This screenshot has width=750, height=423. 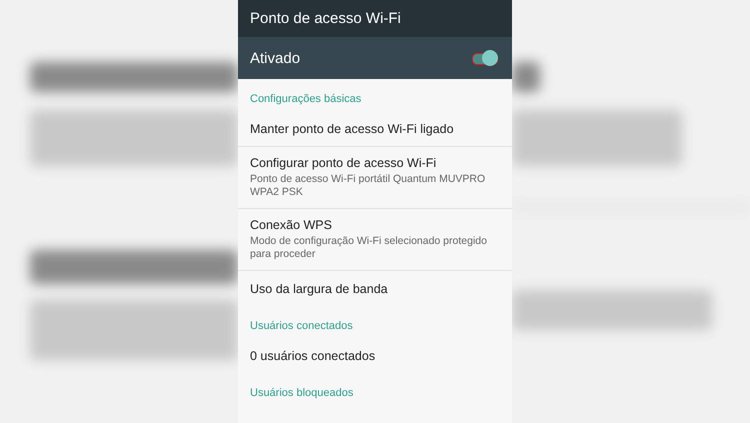 What do you see at coordinates (325, 18) in the screenshot?
I see `screen-title: Ponto de acesso Wi-Fi` at bounding box center [325, 18].